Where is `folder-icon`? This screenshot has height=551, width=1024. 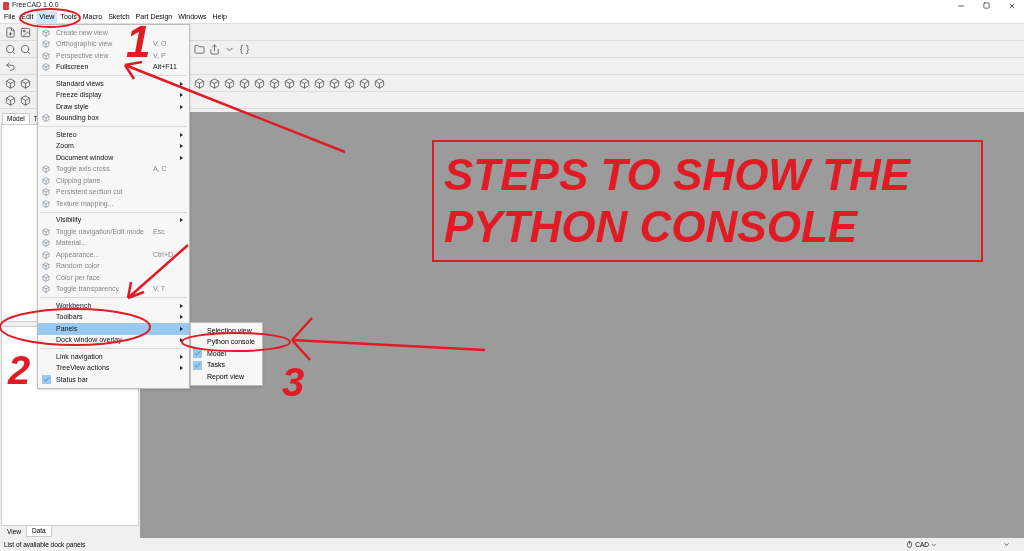 folder-icon is located at coordinates (199, 49).